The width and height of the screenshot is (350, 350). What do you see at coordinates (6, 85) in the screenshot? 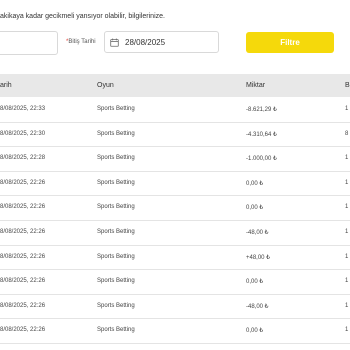
I see `header-date: arih` at bounding box center [6, 85].